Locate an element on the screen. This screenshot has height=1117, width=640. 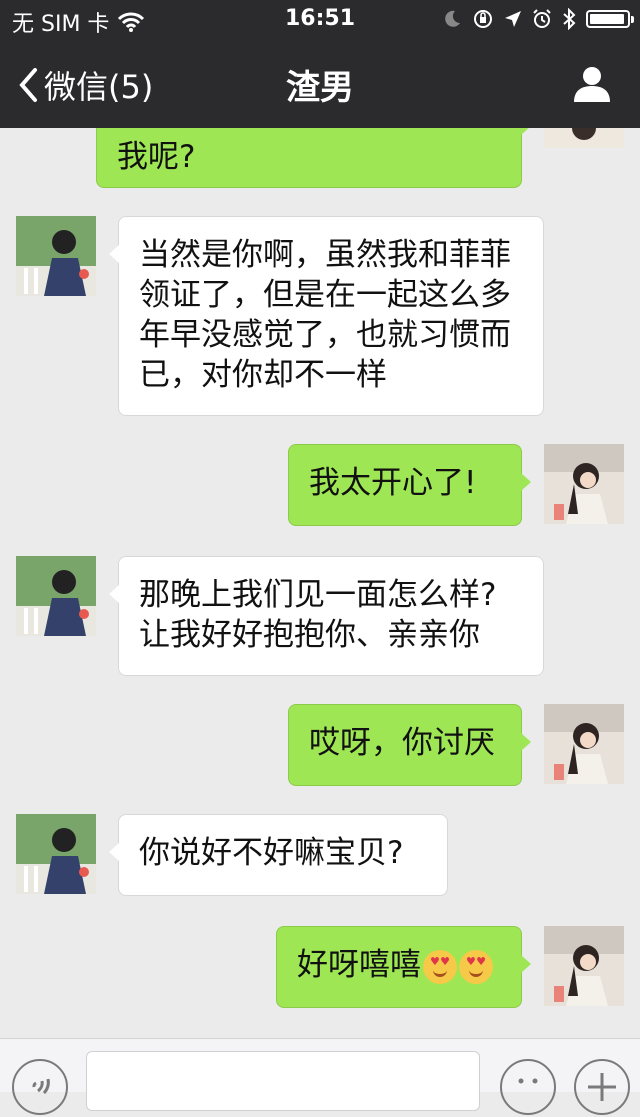
message-row: 我呢? is located at coordinates (320, 158).